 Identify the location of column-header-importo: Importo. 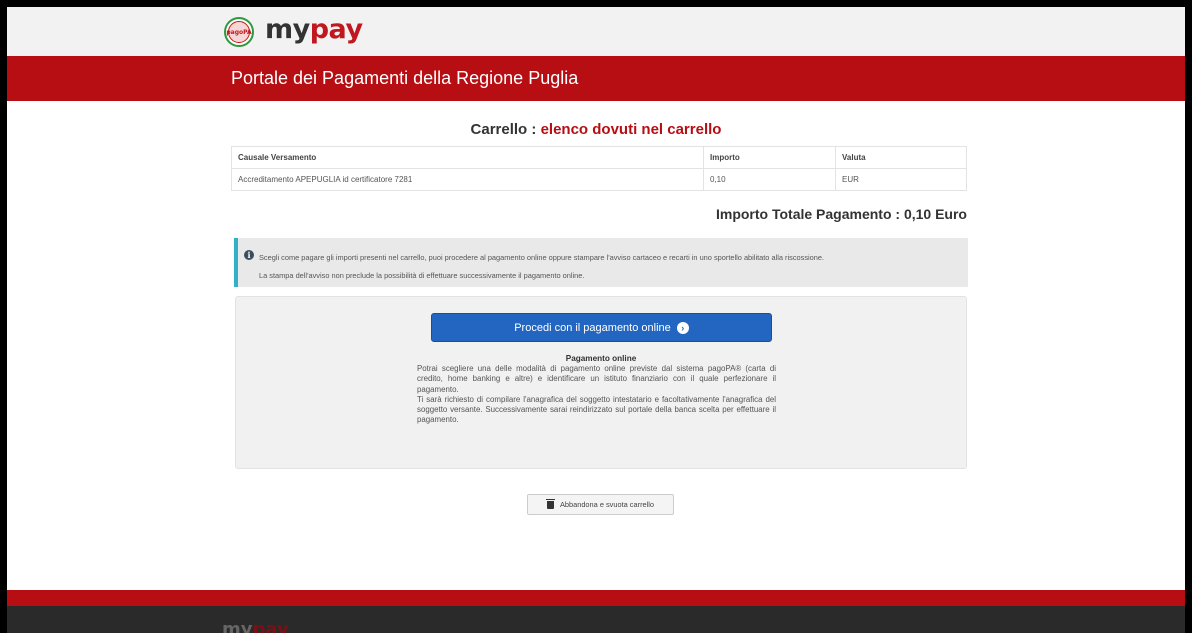
(769, 157).